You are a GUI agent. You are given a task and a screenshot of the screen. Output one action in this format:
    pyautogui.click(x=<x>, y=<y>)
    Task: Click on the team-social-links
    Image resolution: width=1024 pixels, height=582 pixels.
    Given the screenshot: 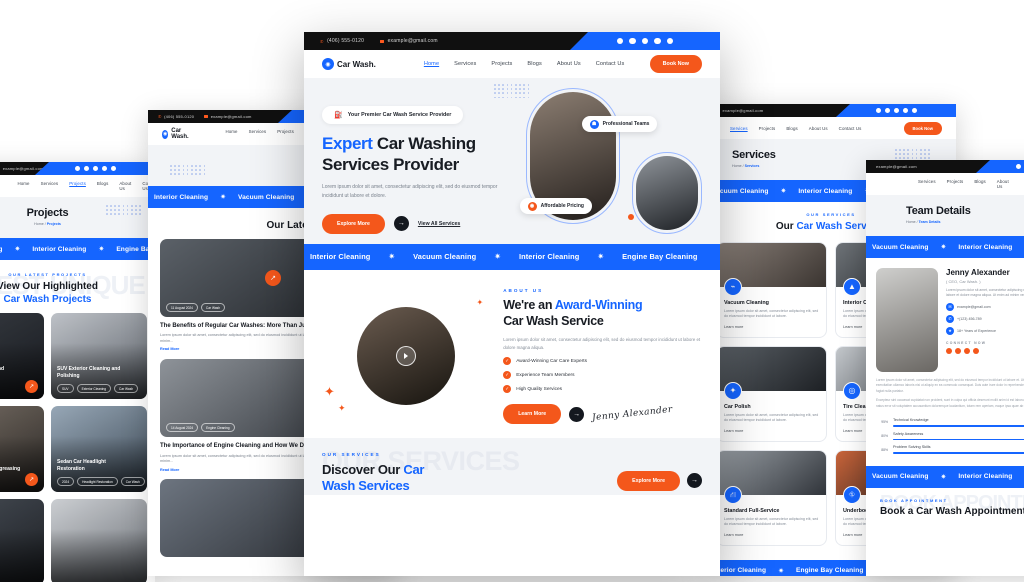 What is the action you would take?
    pyautogui.click(x=985, y=351)
    